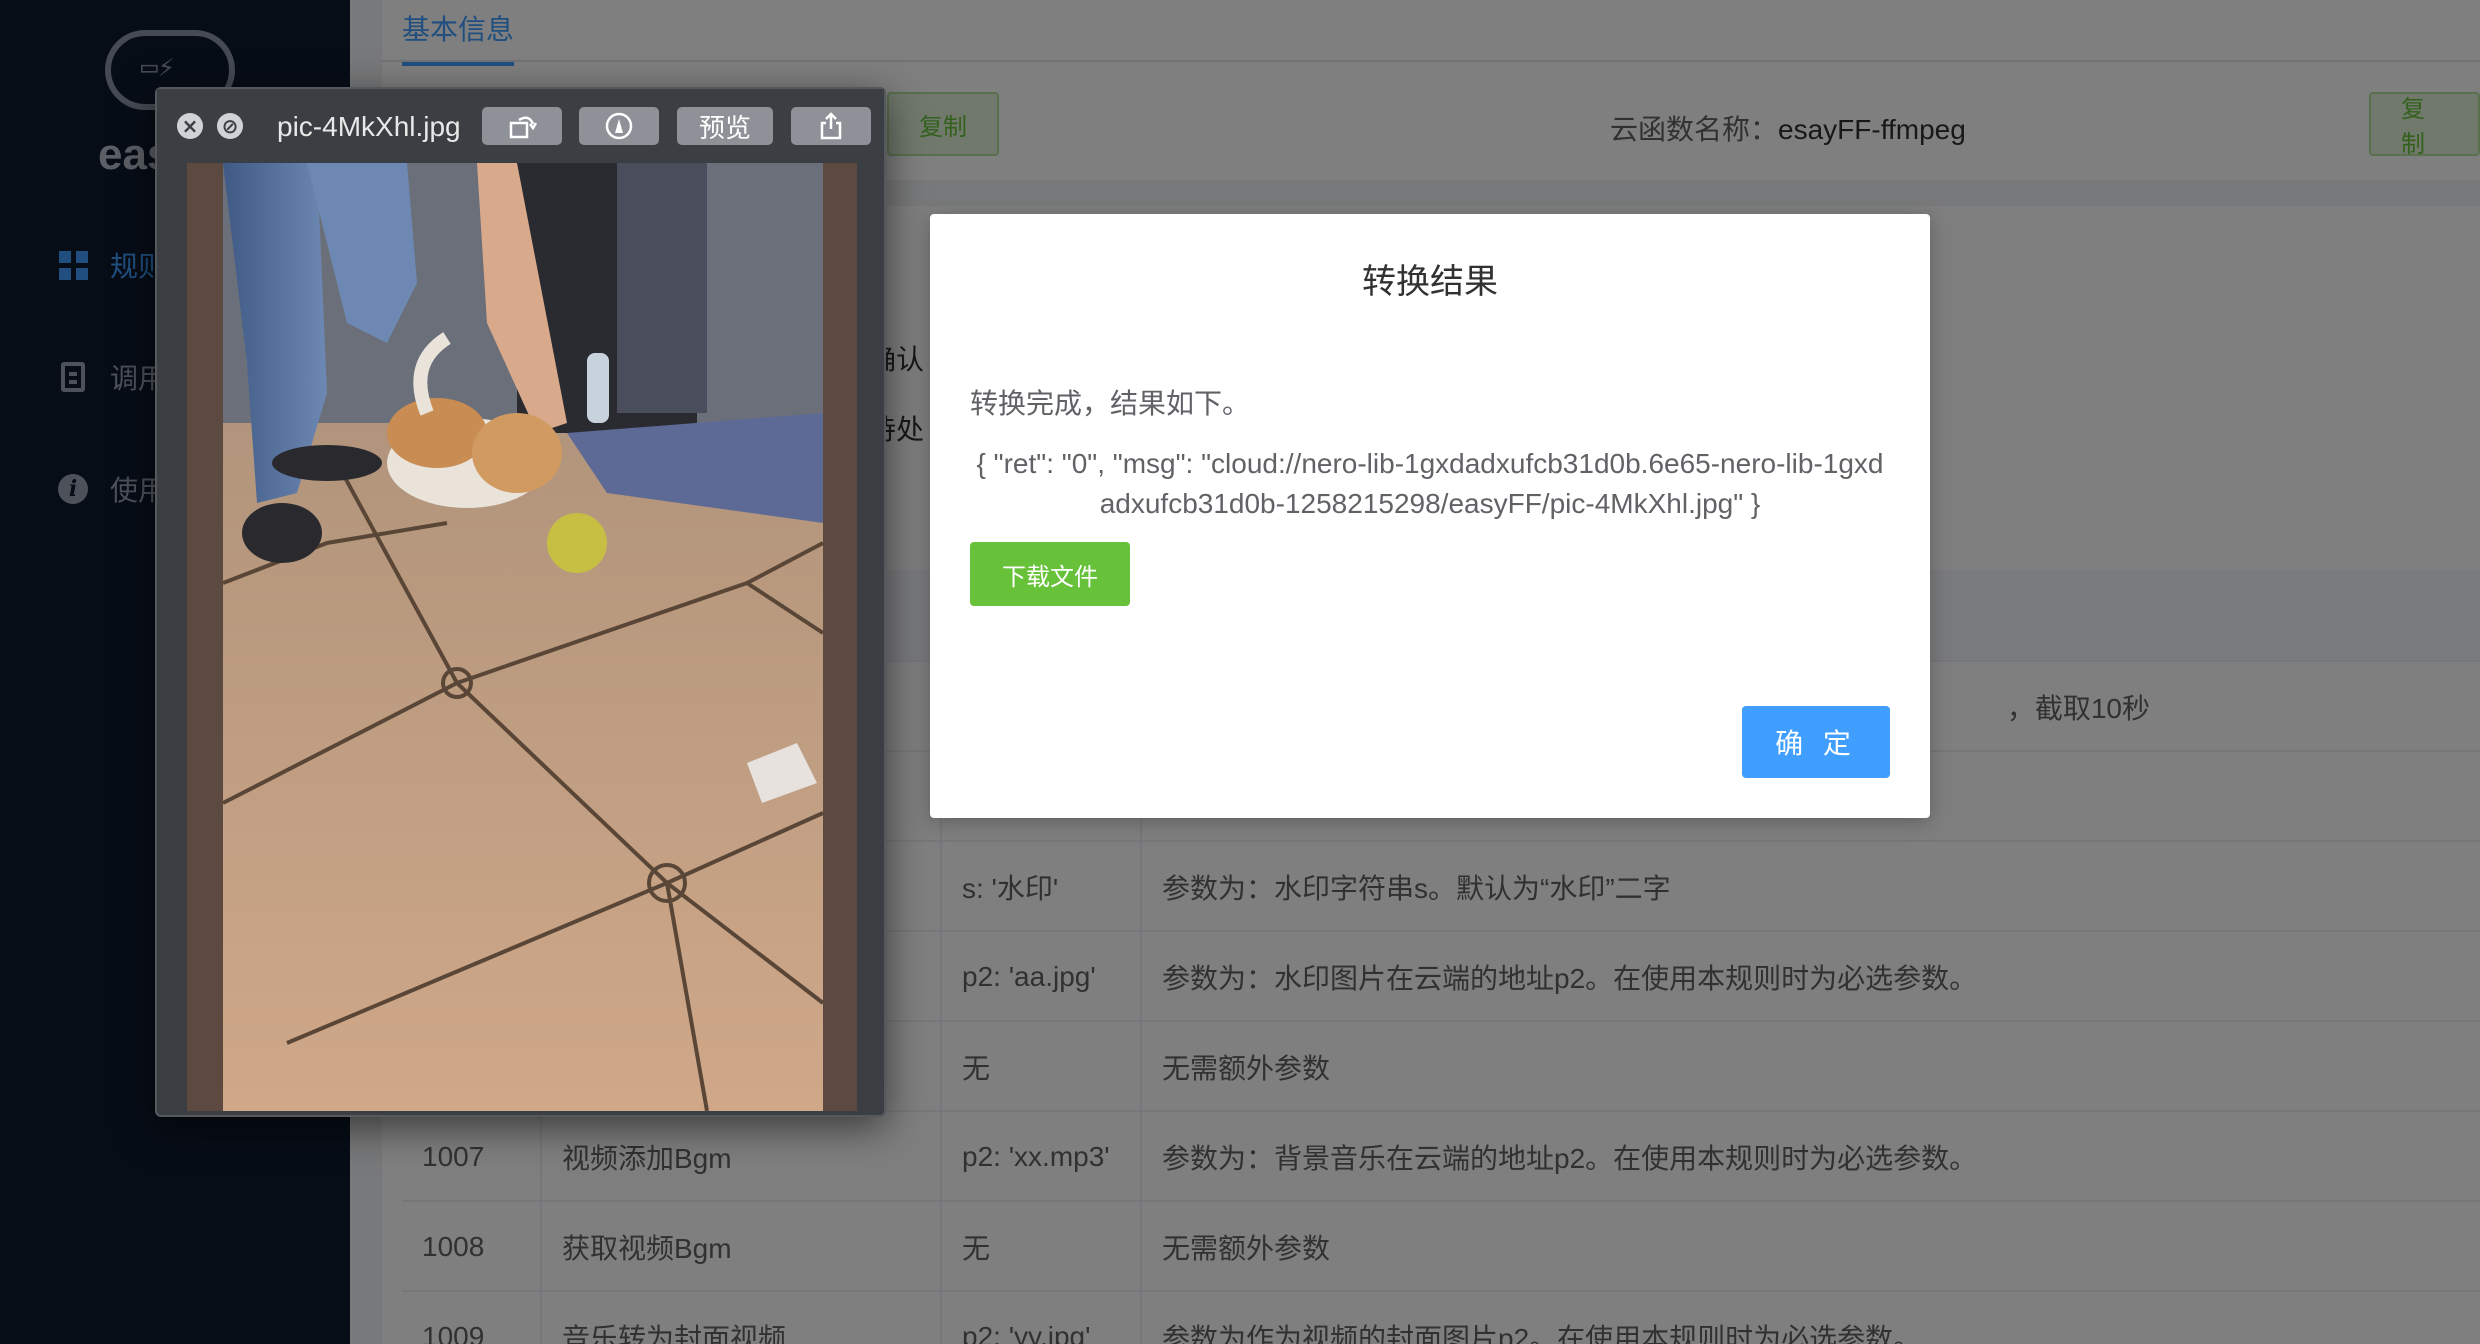  Describe the element at coordinates (725, 126) in the screenshot. I see `open-preview-button: 预览` at that location.